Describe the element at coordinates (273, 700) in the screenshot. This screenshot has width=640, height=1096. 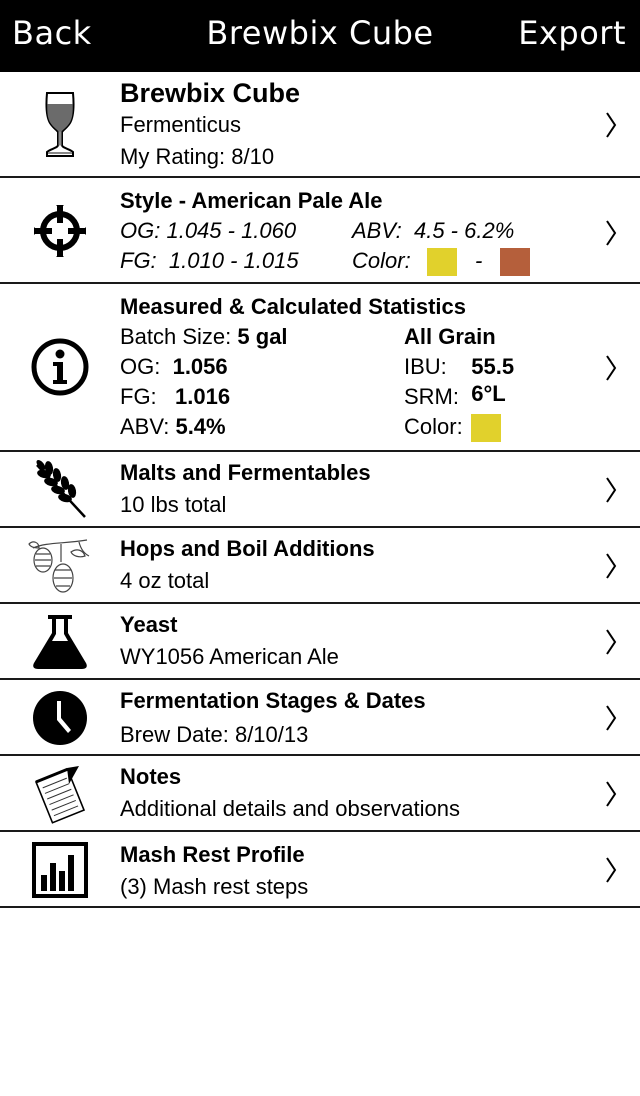
I see `fermentation-heading: Fermentation Stages & Dates` at that location.